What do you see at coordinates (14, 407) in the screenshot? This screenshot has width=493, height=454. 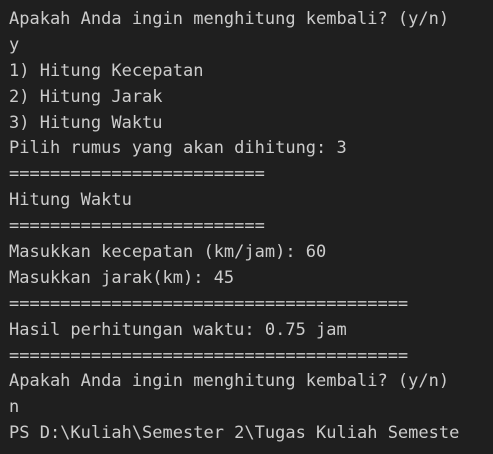 I see `user-input-no: n` at bounding box center [14, 407].